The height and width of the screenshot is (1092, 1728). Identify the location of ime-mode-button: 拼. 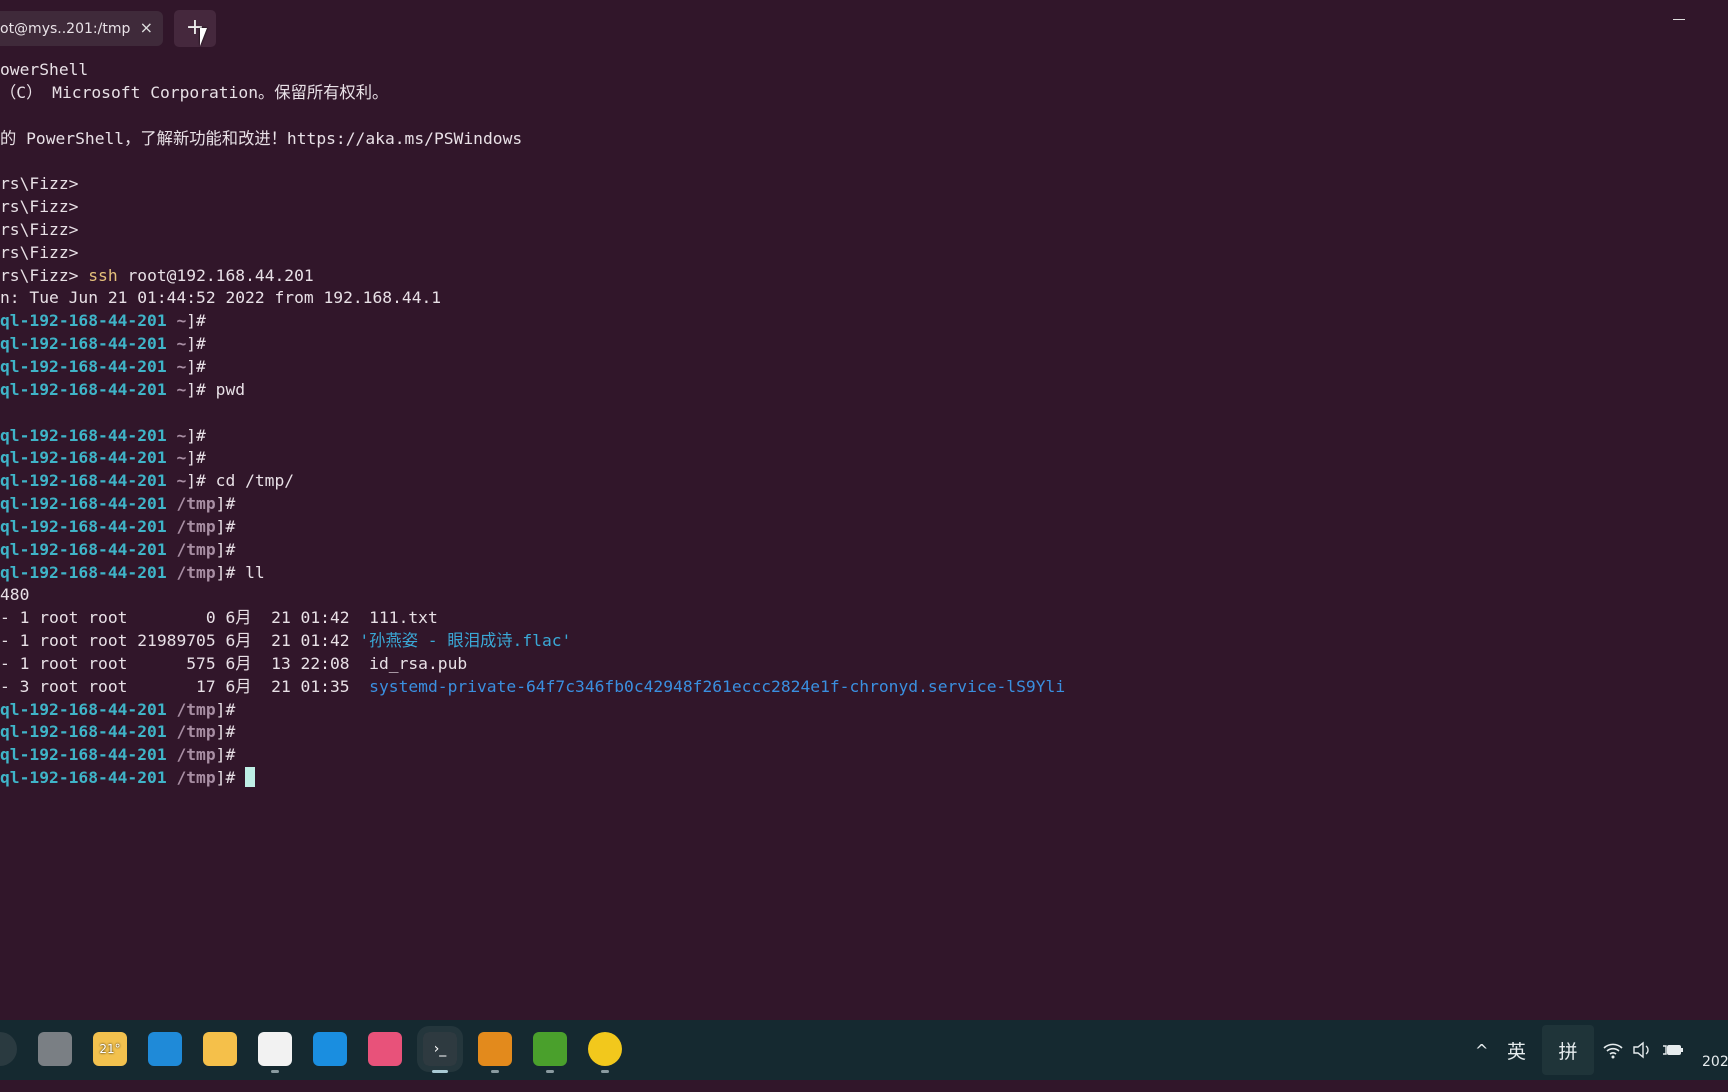
(1568, 1050).